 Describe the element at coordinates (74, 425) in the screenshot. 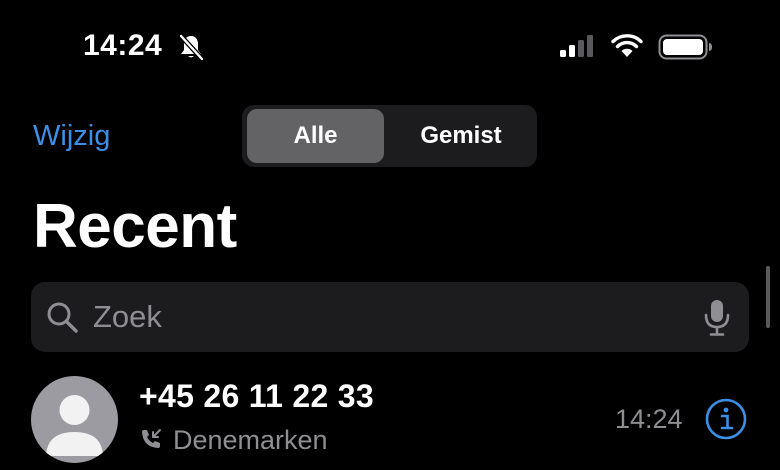

I see `person-silhouette-icon` at that location.